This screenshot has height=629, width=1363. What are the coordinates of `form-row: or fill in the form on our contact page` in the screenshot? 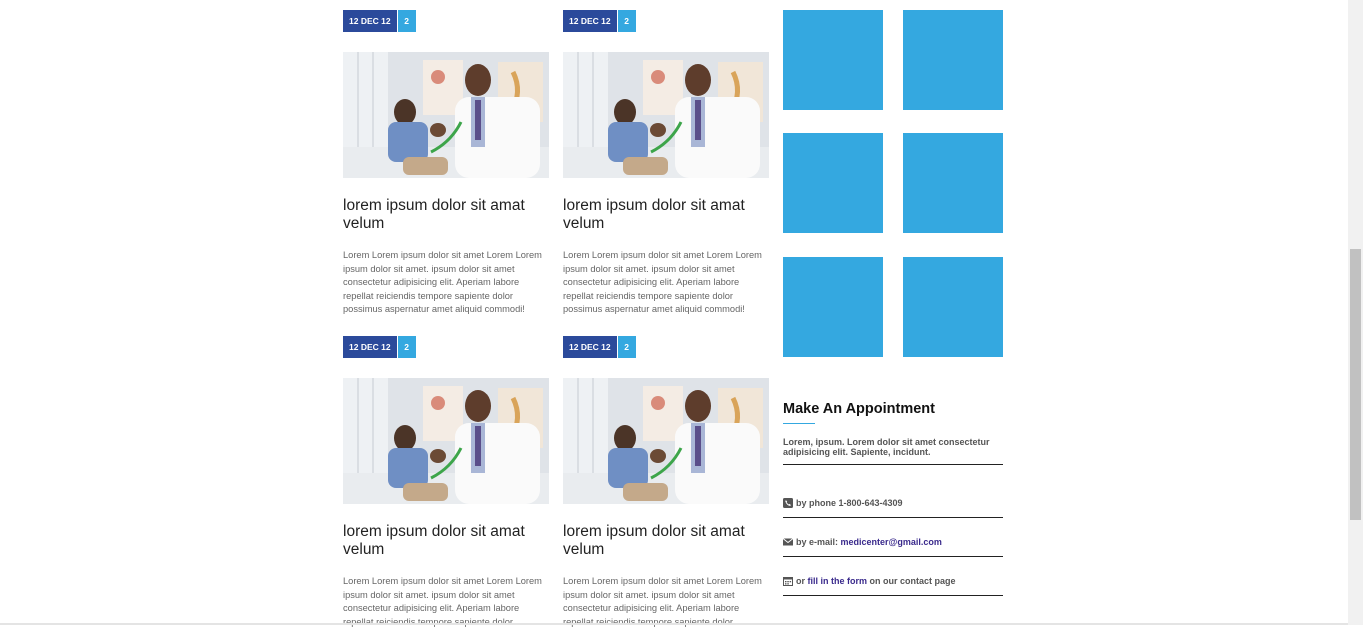 It's located at (893, 576).